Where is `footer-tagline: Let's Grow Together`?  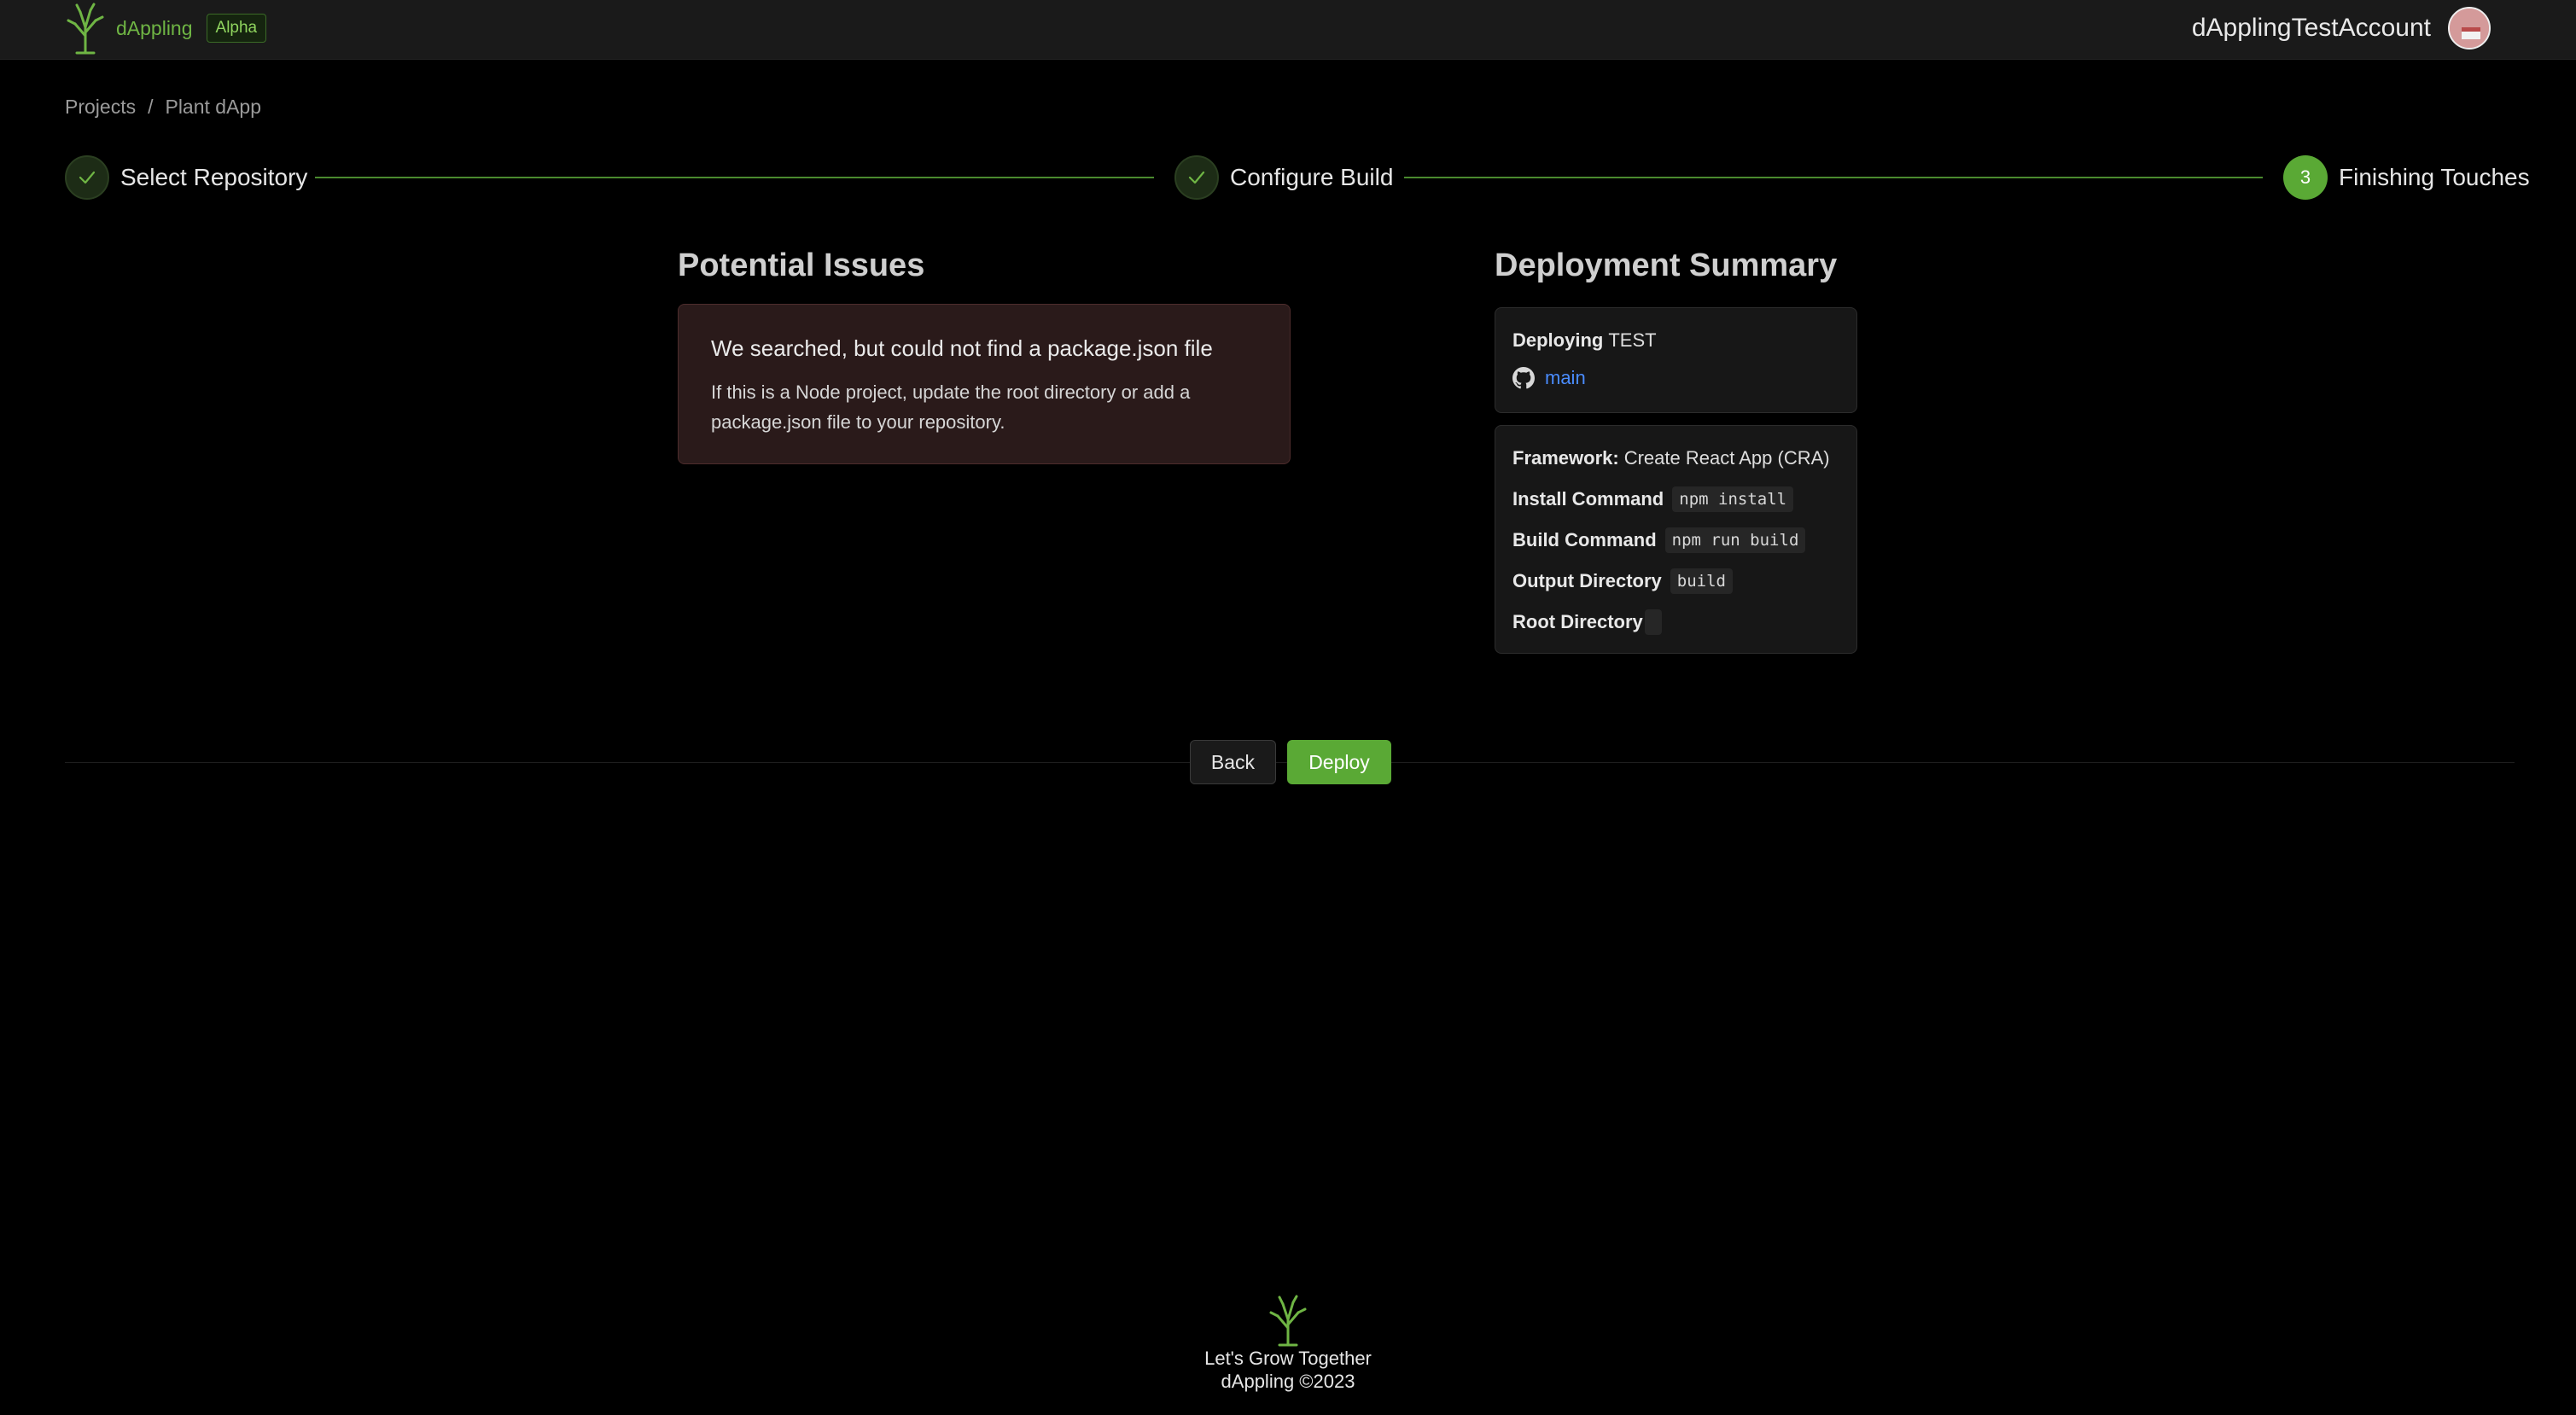 footer-tagline: Let's Grow Together is located at coordinates (1288, 1358).